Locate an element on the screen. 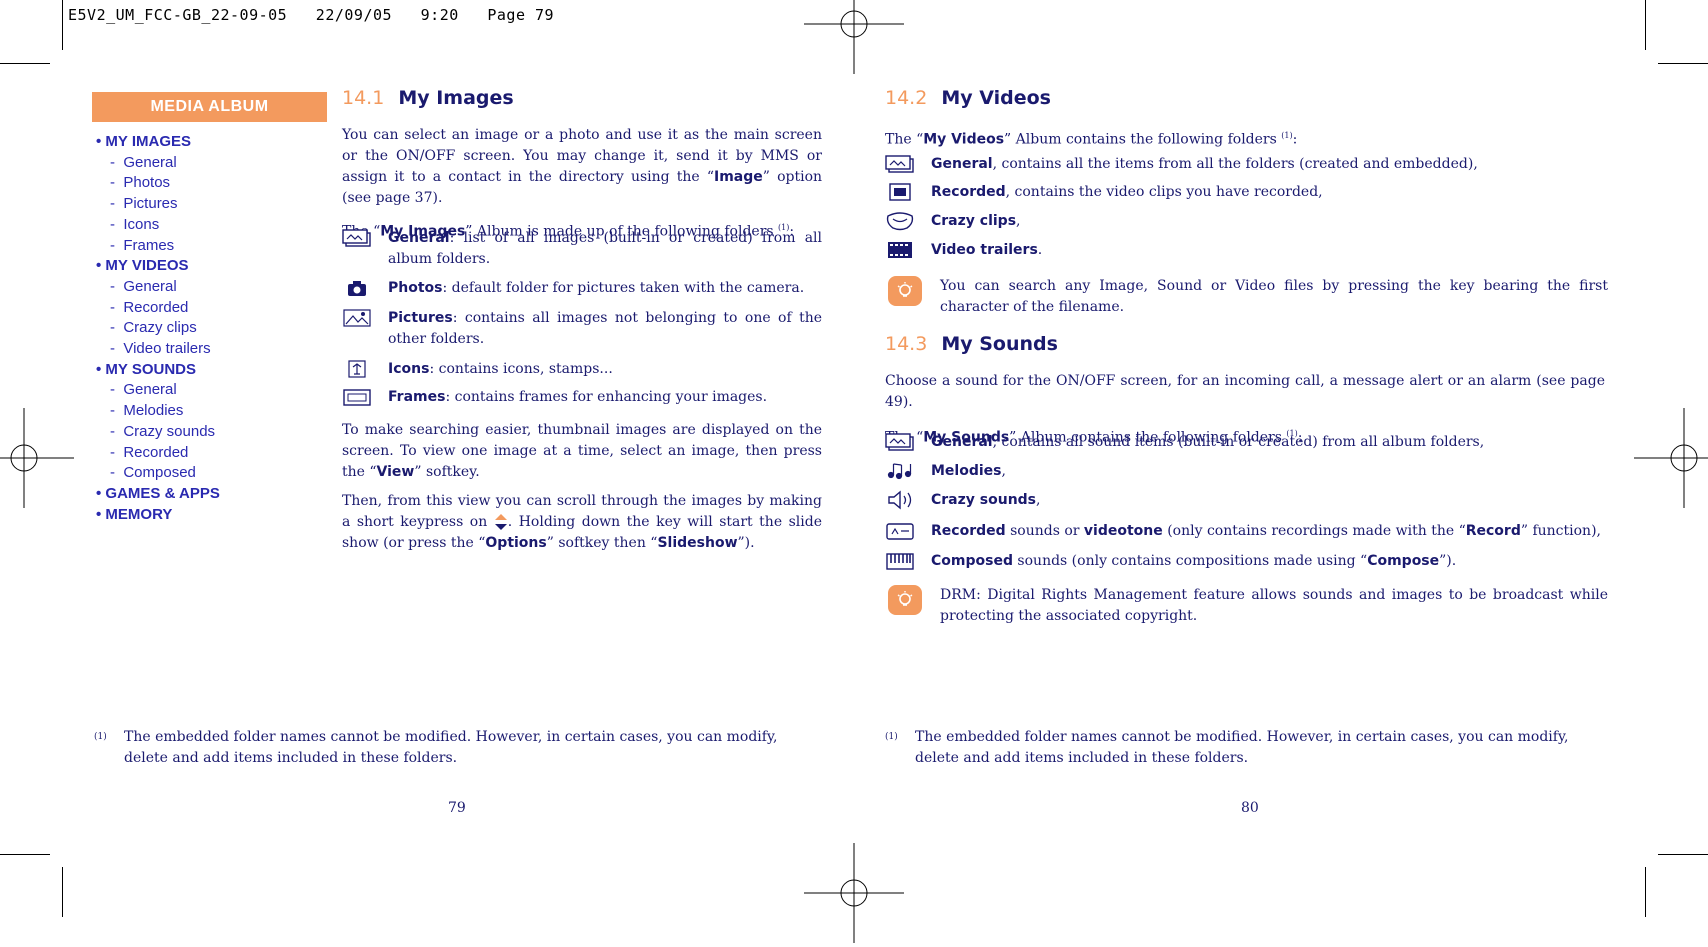  folder-text: Crazy sounds, is located at coordinates (1268, 500).